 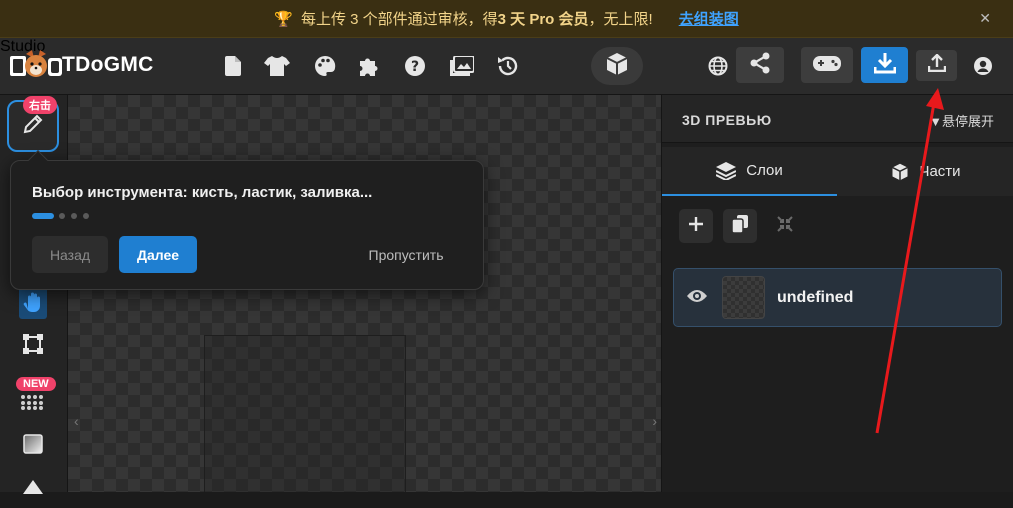 I want to click on duplicate-layer-button, so click(x=740, y=226).